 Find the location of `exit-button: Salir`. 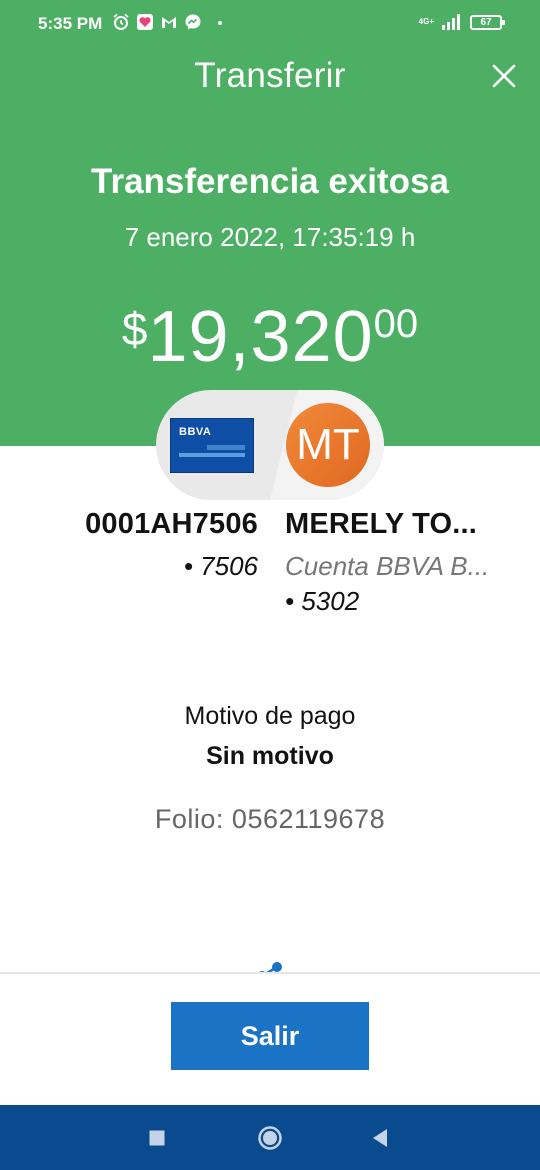

exit-button: Salir is located at coordinates (270, 1036).